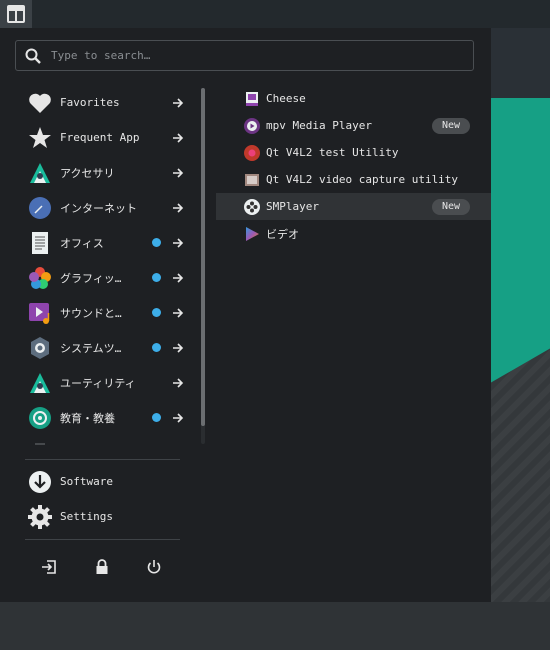  I want to click on app-item-mpv: mpv Media Player New, so click(353, 125).